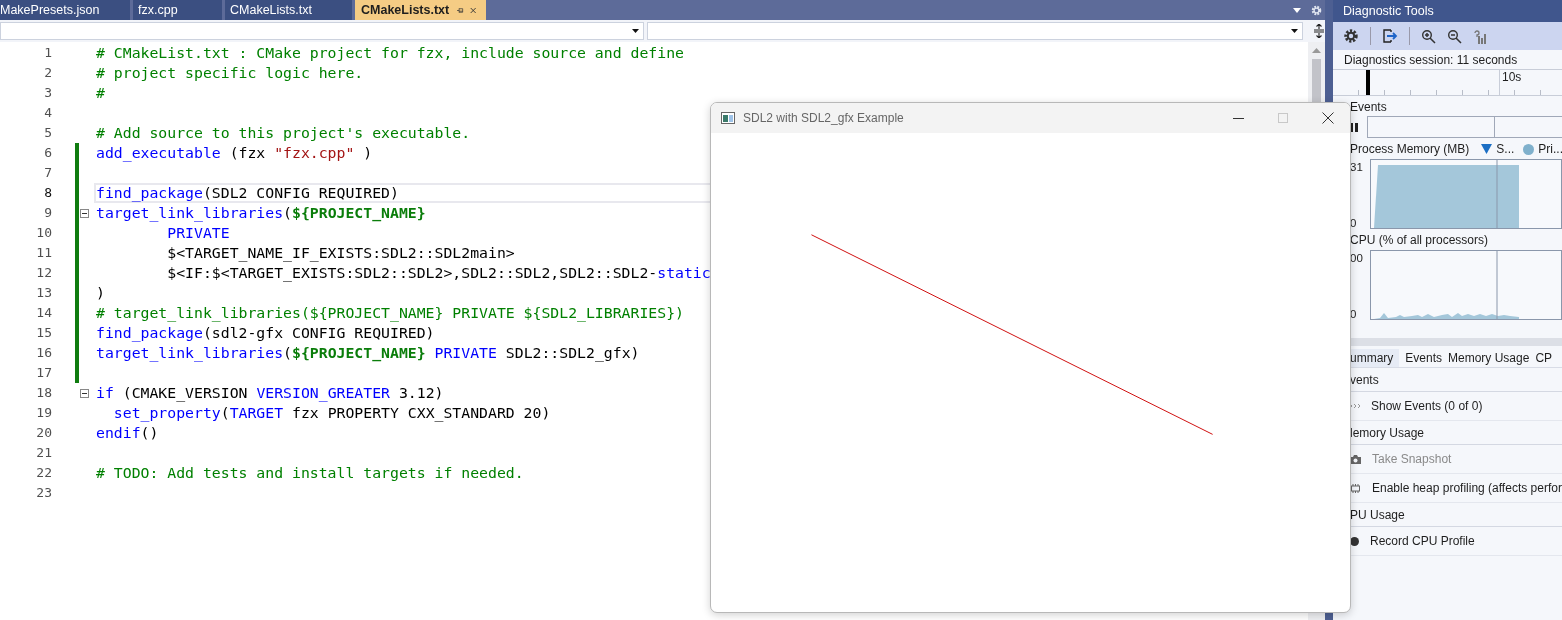 This screenshot has height=620, width=1562. I want to click on line-number: 21, so click(43, 453).